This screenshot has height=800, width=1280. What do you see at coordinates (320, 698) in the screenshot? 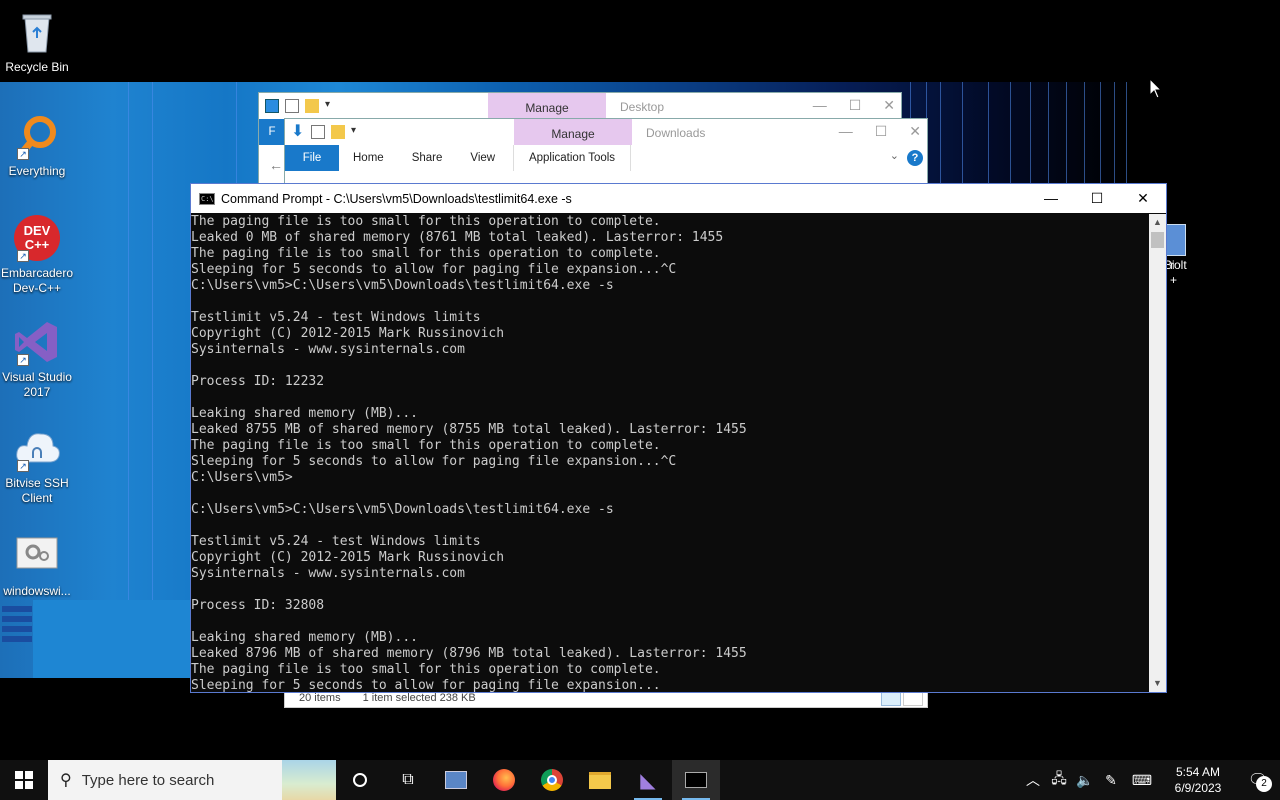
I see `status-item-count: 20 items` at bounding box center [320, 698].